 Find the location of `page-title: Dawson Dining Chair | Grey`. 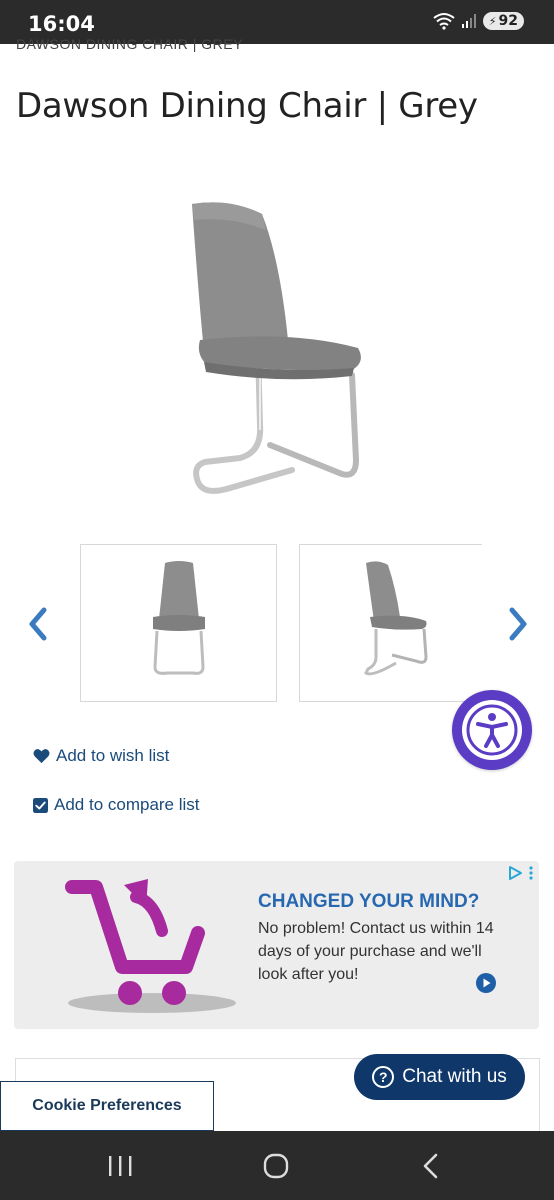

page-title: Dawson Dining Chair | Grey is located at coordinates (247, 106).